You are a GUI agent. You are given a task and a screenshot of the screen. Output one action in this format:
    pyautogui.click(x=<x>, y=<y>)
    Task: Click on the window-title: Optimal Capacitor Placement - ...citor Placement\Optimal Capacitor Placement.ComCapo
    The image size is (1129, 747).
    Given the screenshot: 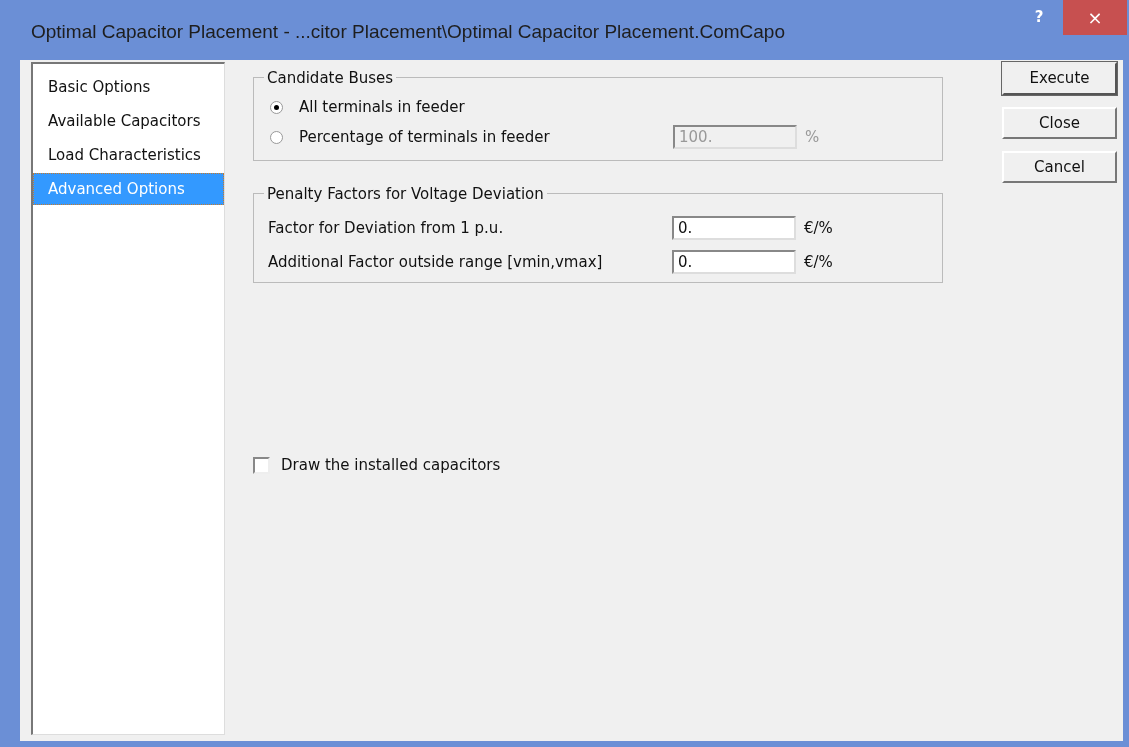 What is the action you would take?
    pyautogui.click(x=408, y=32)
    